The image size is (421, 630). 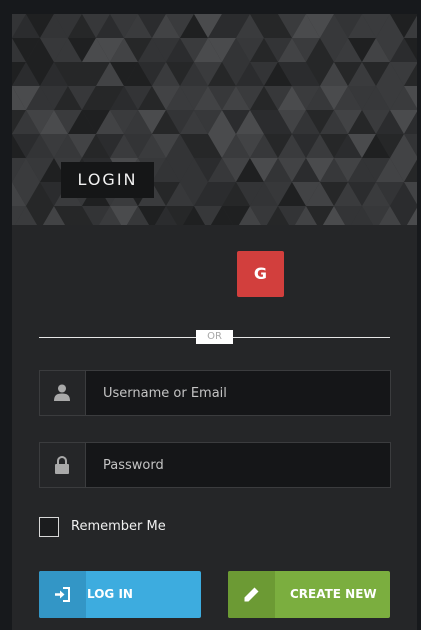 I want to click on sign-in-icon, so click(x=62, y=594).